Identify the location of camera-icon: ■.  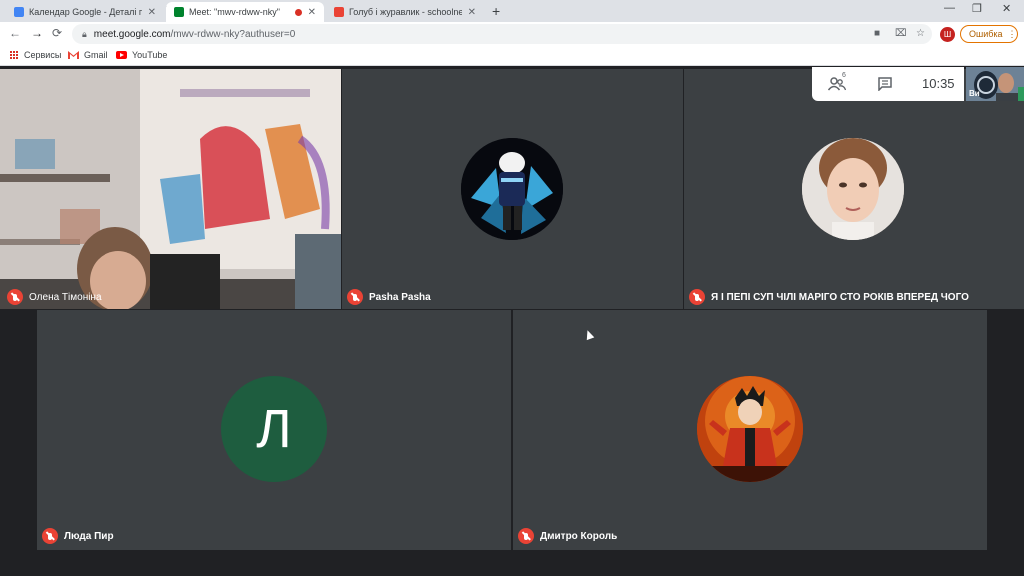
(877, 33).